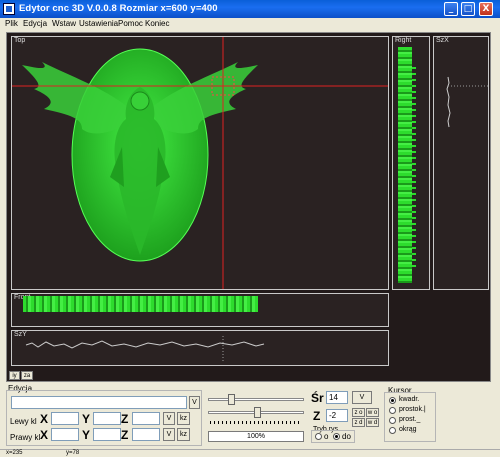 Image resolution: width=500 pixels, height=457 pixels. I want to click on front-view-panel: Front, so click(200, 310).